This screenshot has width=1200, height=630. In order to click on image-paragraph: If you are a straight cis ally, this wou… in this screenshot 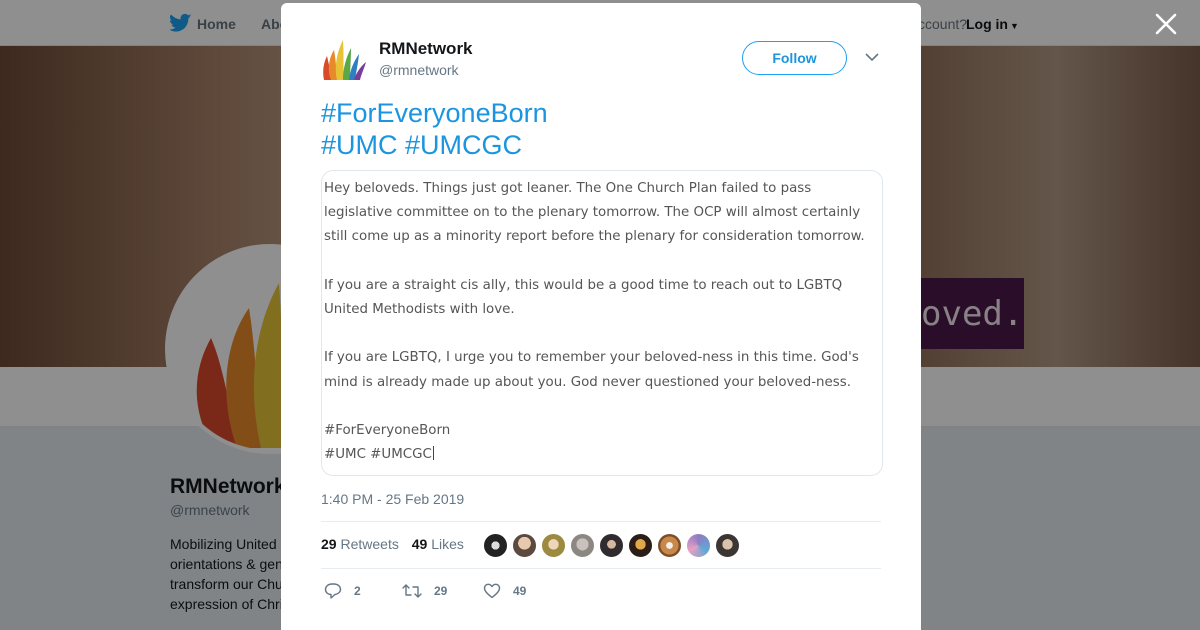, I will do `click(583, 297)`.